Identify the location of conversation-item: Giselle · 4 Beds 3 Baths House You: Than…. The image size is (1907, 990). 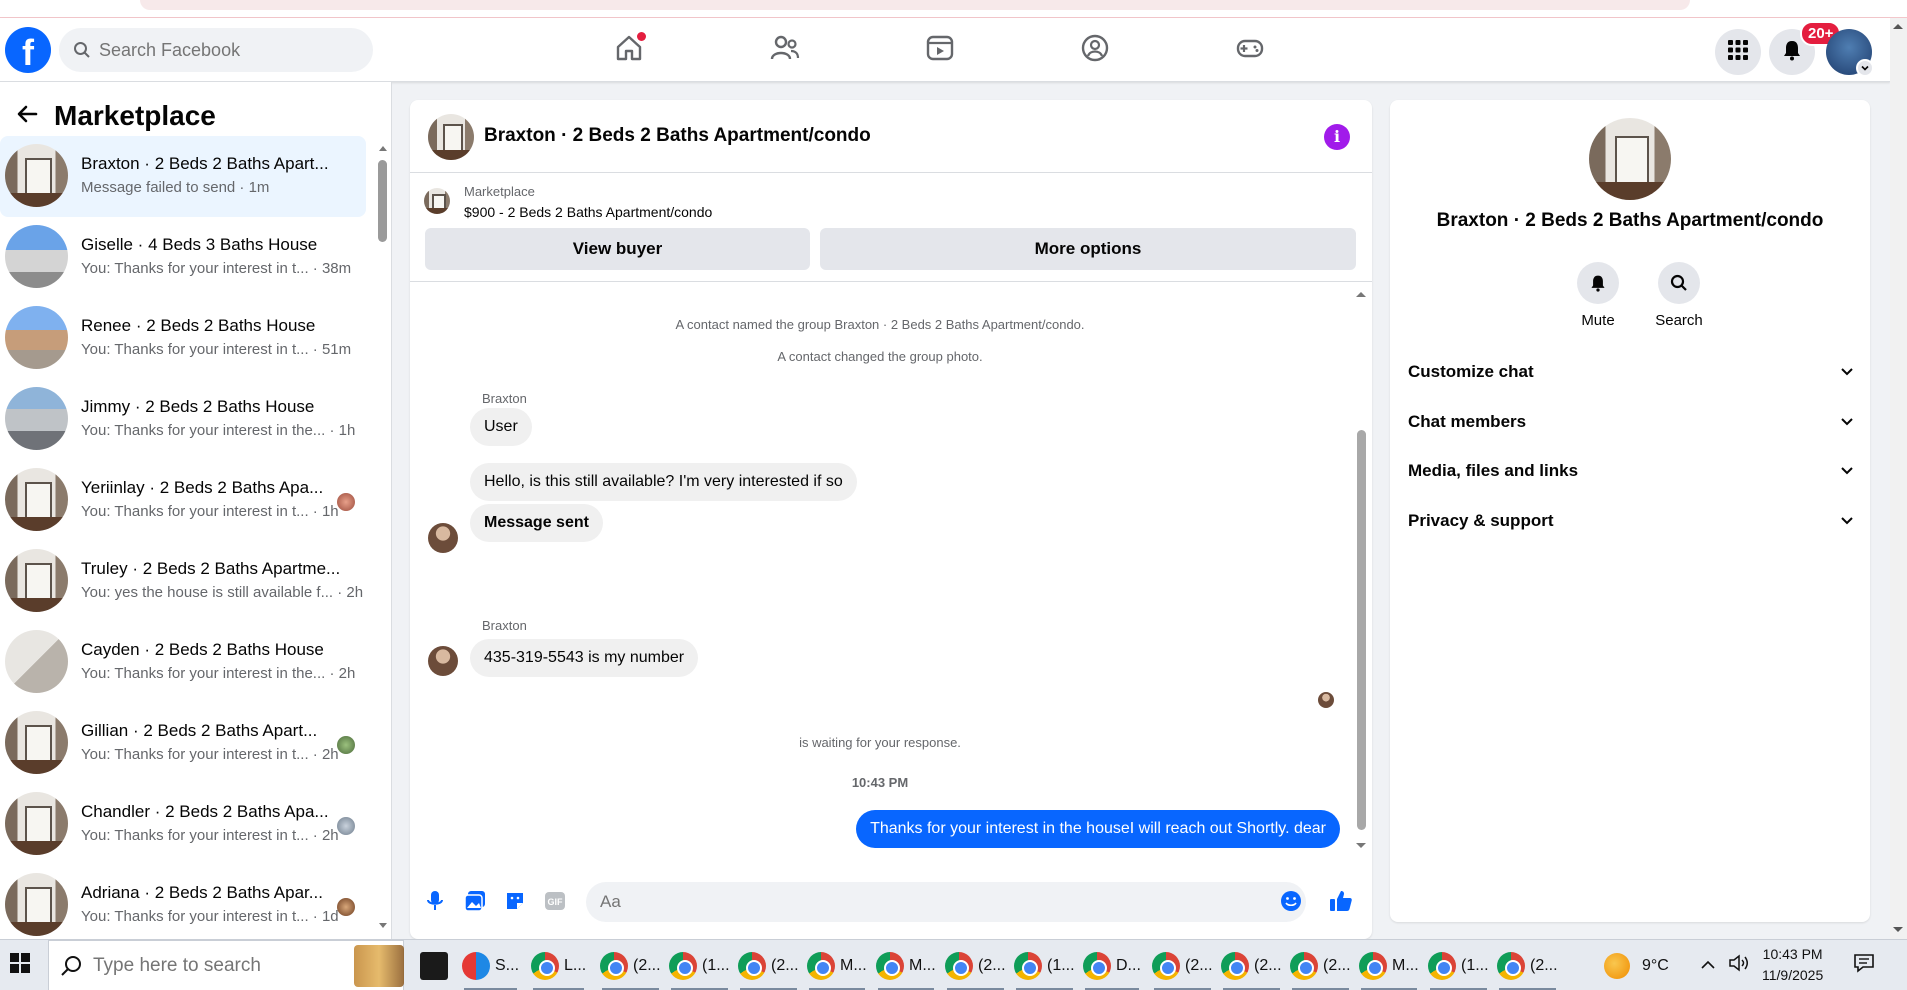
(183, 257).